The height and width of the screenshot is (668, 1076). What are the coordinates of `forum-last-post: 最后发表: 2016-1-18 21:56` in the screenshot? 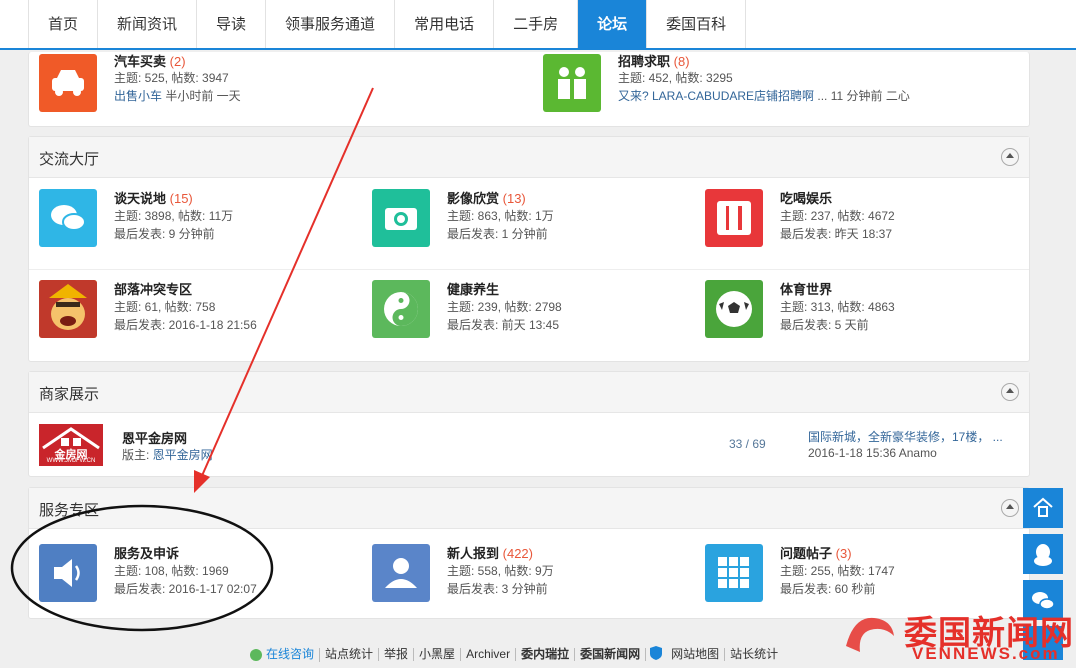 It's located at (185, 325).